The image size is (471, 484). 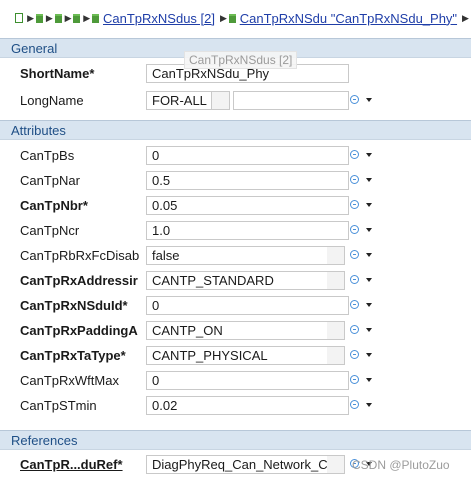 I want to click on attribute-row: CanTpNbr* 0.05, so click(x=235, y=205).